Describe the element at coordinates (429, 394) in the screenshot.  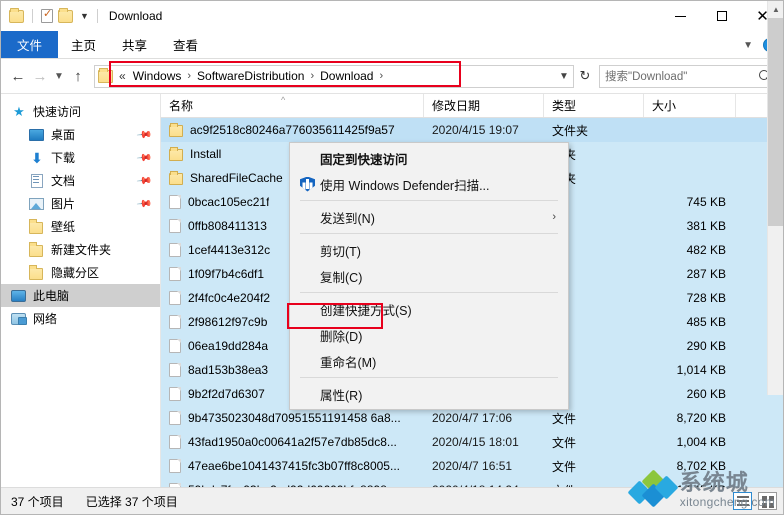
I see `menu-item: 属性(R)` at that location.